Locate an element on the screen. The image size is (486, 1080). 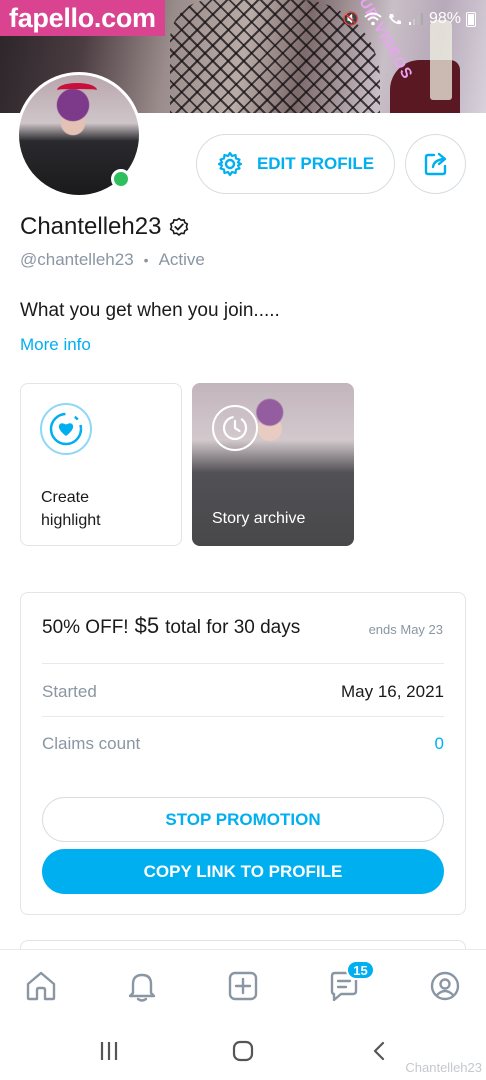
profile-handle-row: @chantelleh23 • Active is located at coordinates (112, 260).